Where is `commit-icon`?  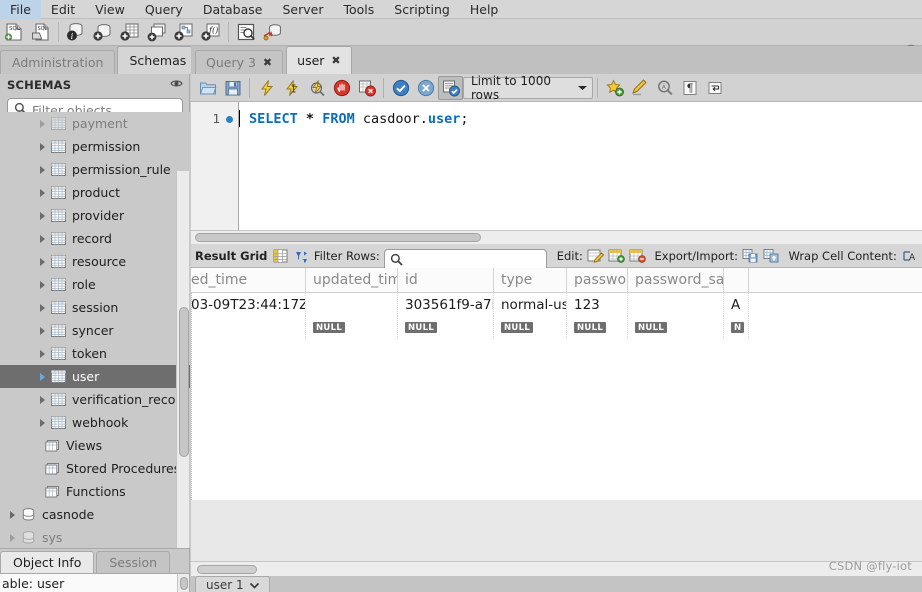
commit-icon is located at coordinates (400, 88).